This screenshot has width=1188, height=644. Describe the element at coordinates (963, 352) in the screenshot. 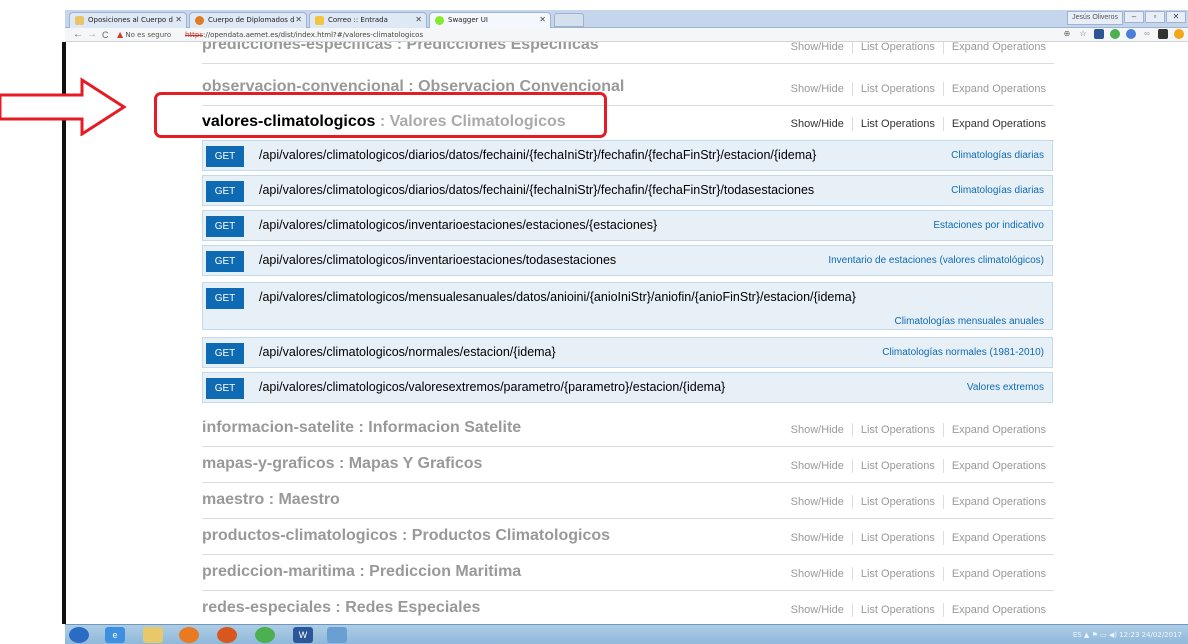

I see `operation-summary: Climatologías normales (1981-2010)` at that location.